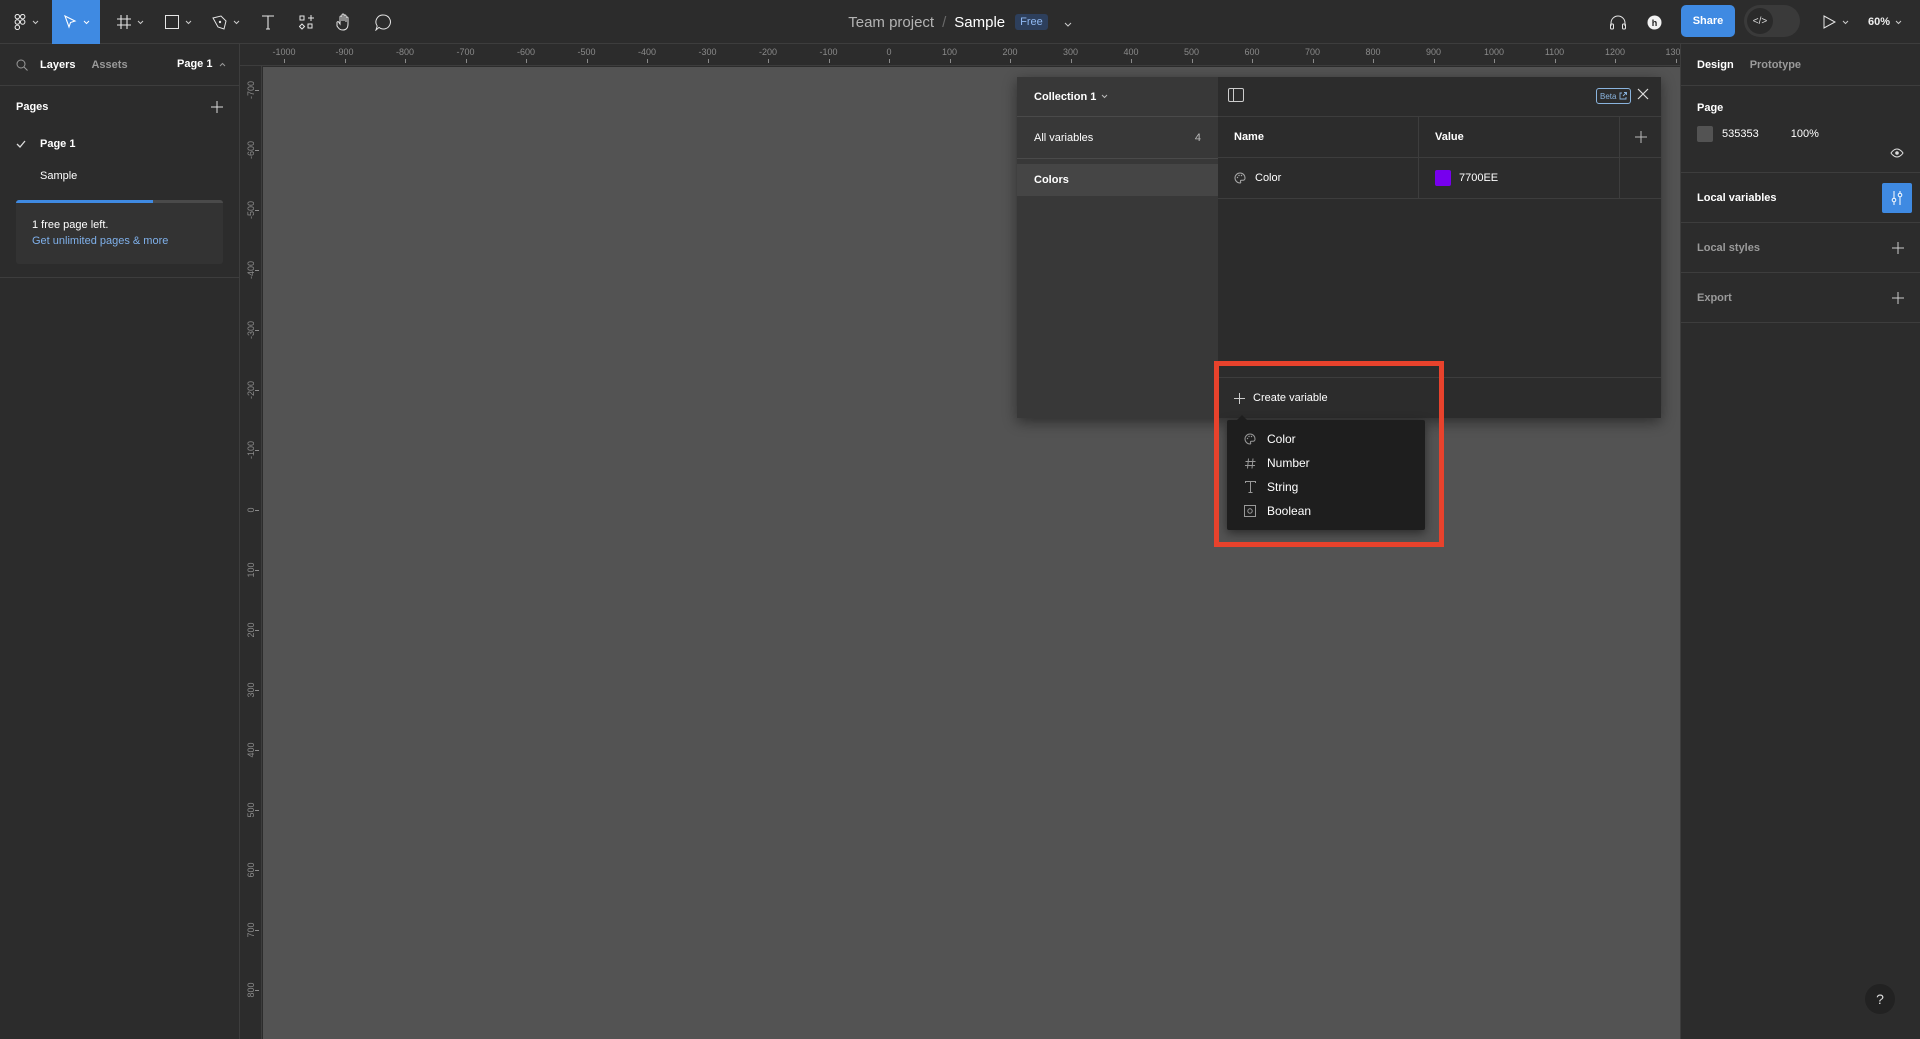  What do you see at coordinates (1479, 178) in the screenshot?
I see `variable-value: 7700EE` at bounding box center [1479, 178].